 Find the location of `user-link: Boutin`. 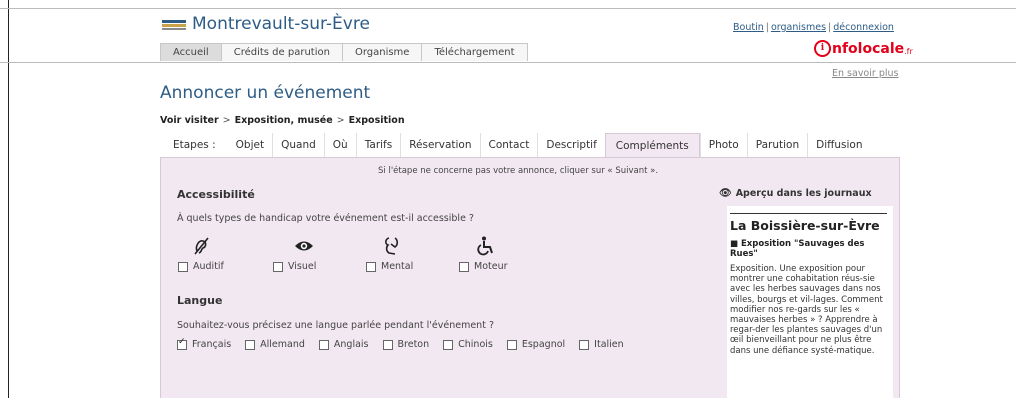

user-link: Boutin is located at coordinates (748, 27).